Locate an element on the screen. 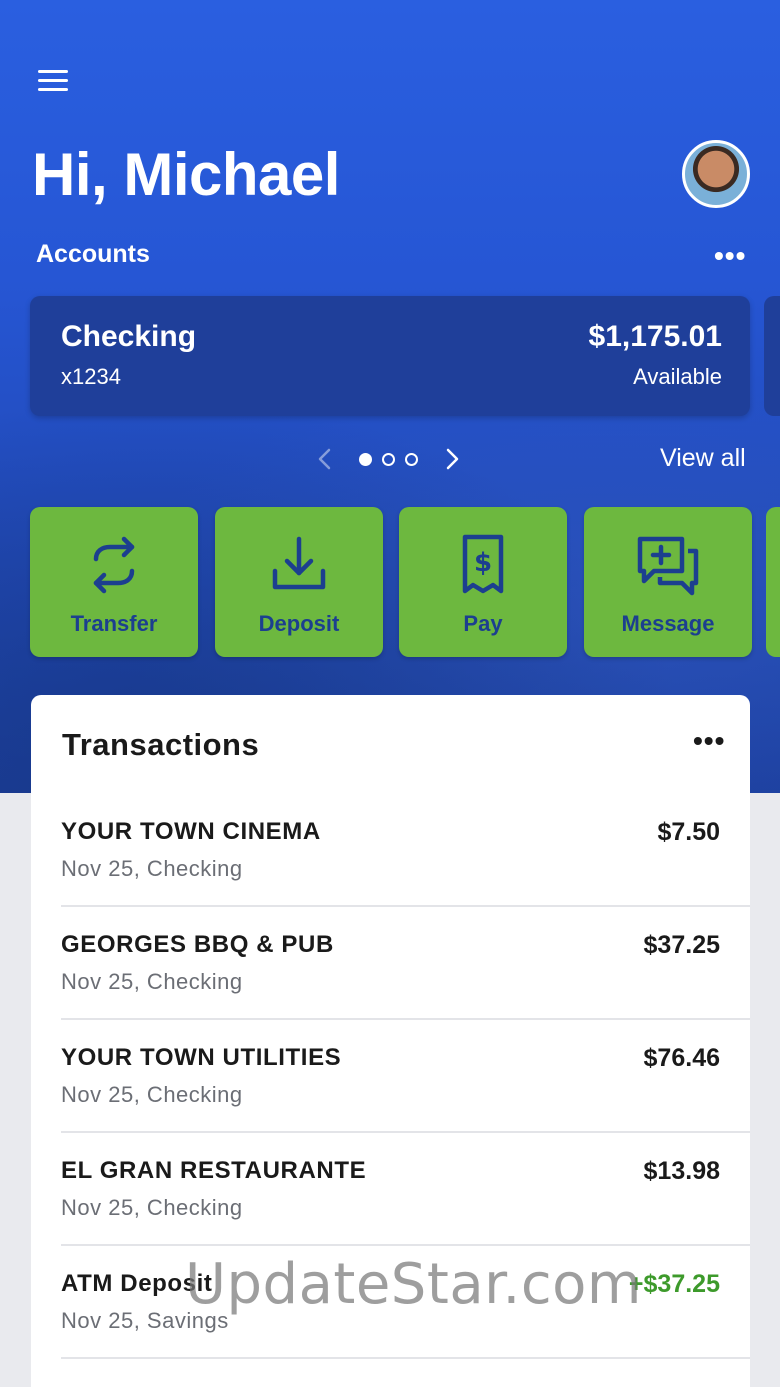 This screenshot has width=780, height=1387. account-pager is located at coordinates (388, 459).